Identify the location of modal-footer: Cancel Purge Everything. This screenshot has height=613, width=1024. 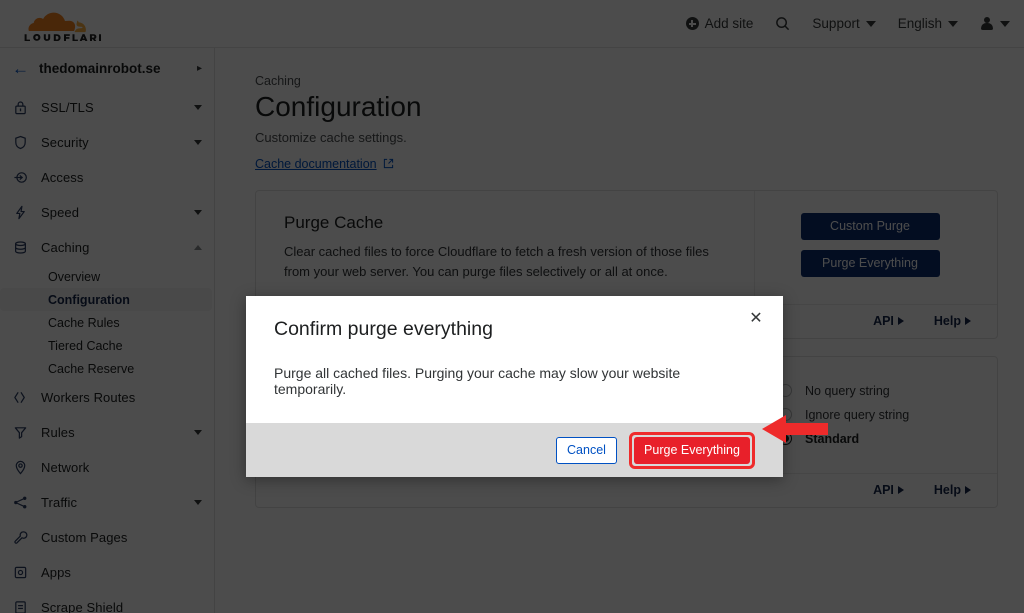
(514, 450).